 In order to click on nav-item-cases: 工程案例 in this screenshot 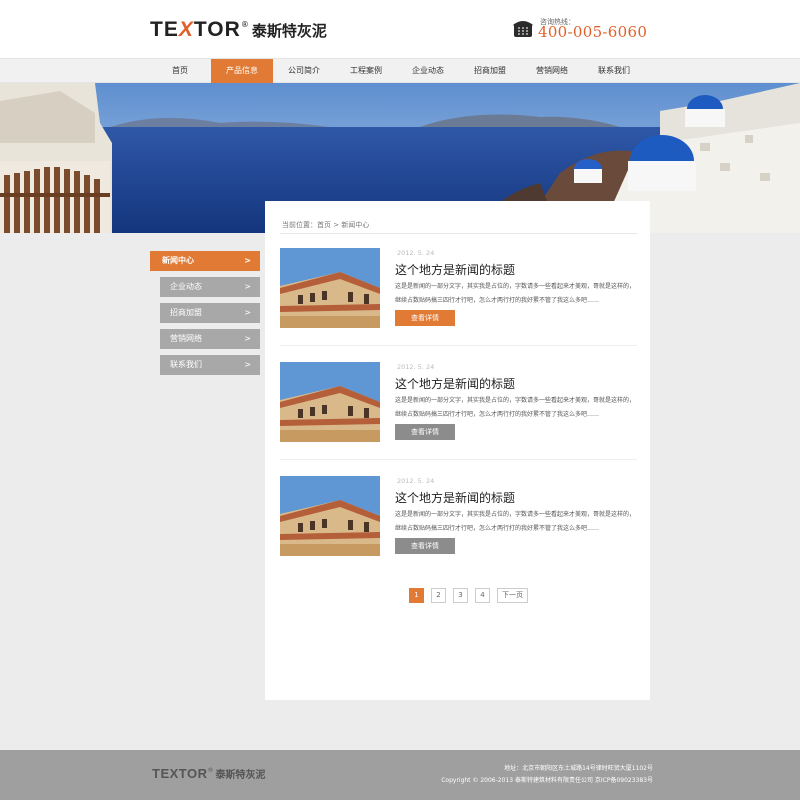, I will do `click(366, 71)`.